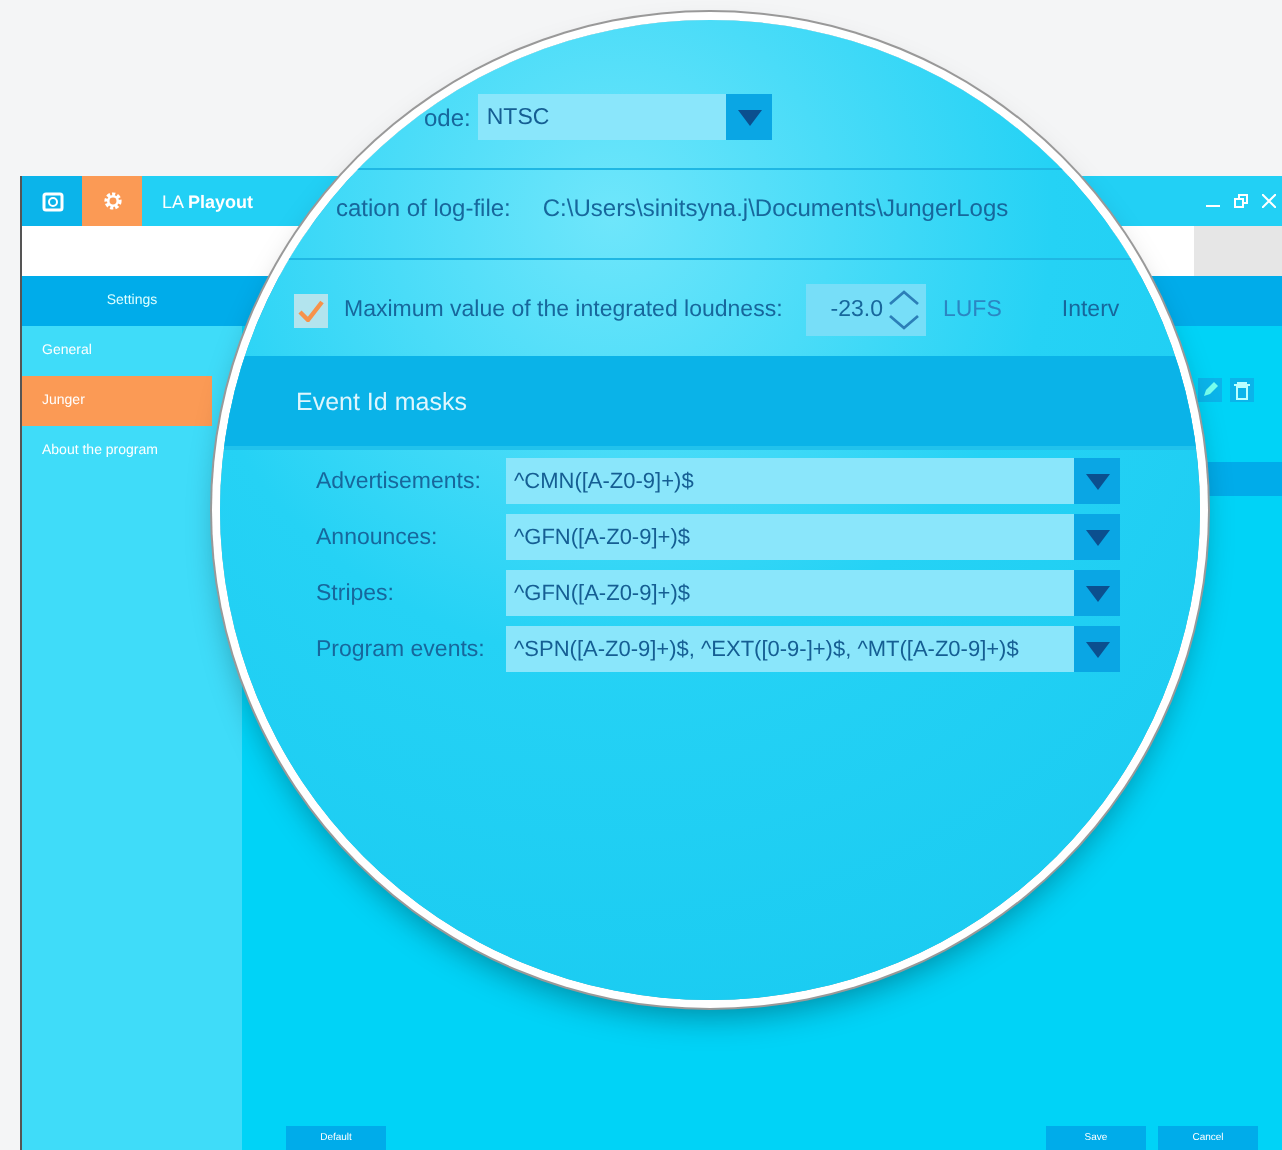 This screenshot has width=1282, height=1150. What do you see at coordinates (447, 117) in the screenshot?
I see `field-label: ode:` at bounding box center [447, 117].